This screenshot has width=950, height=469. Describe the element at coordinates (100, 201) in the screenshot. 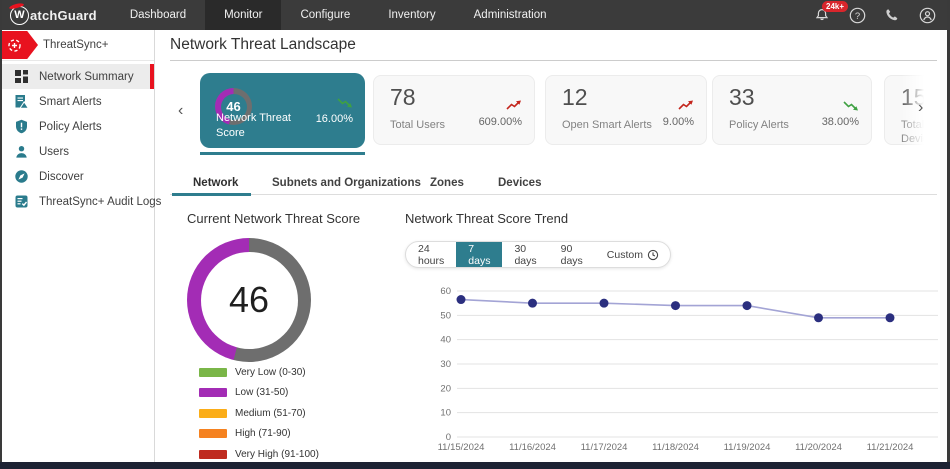

I see `sidebar-item-label: ThreatSync+ Audit Logs` at that location.